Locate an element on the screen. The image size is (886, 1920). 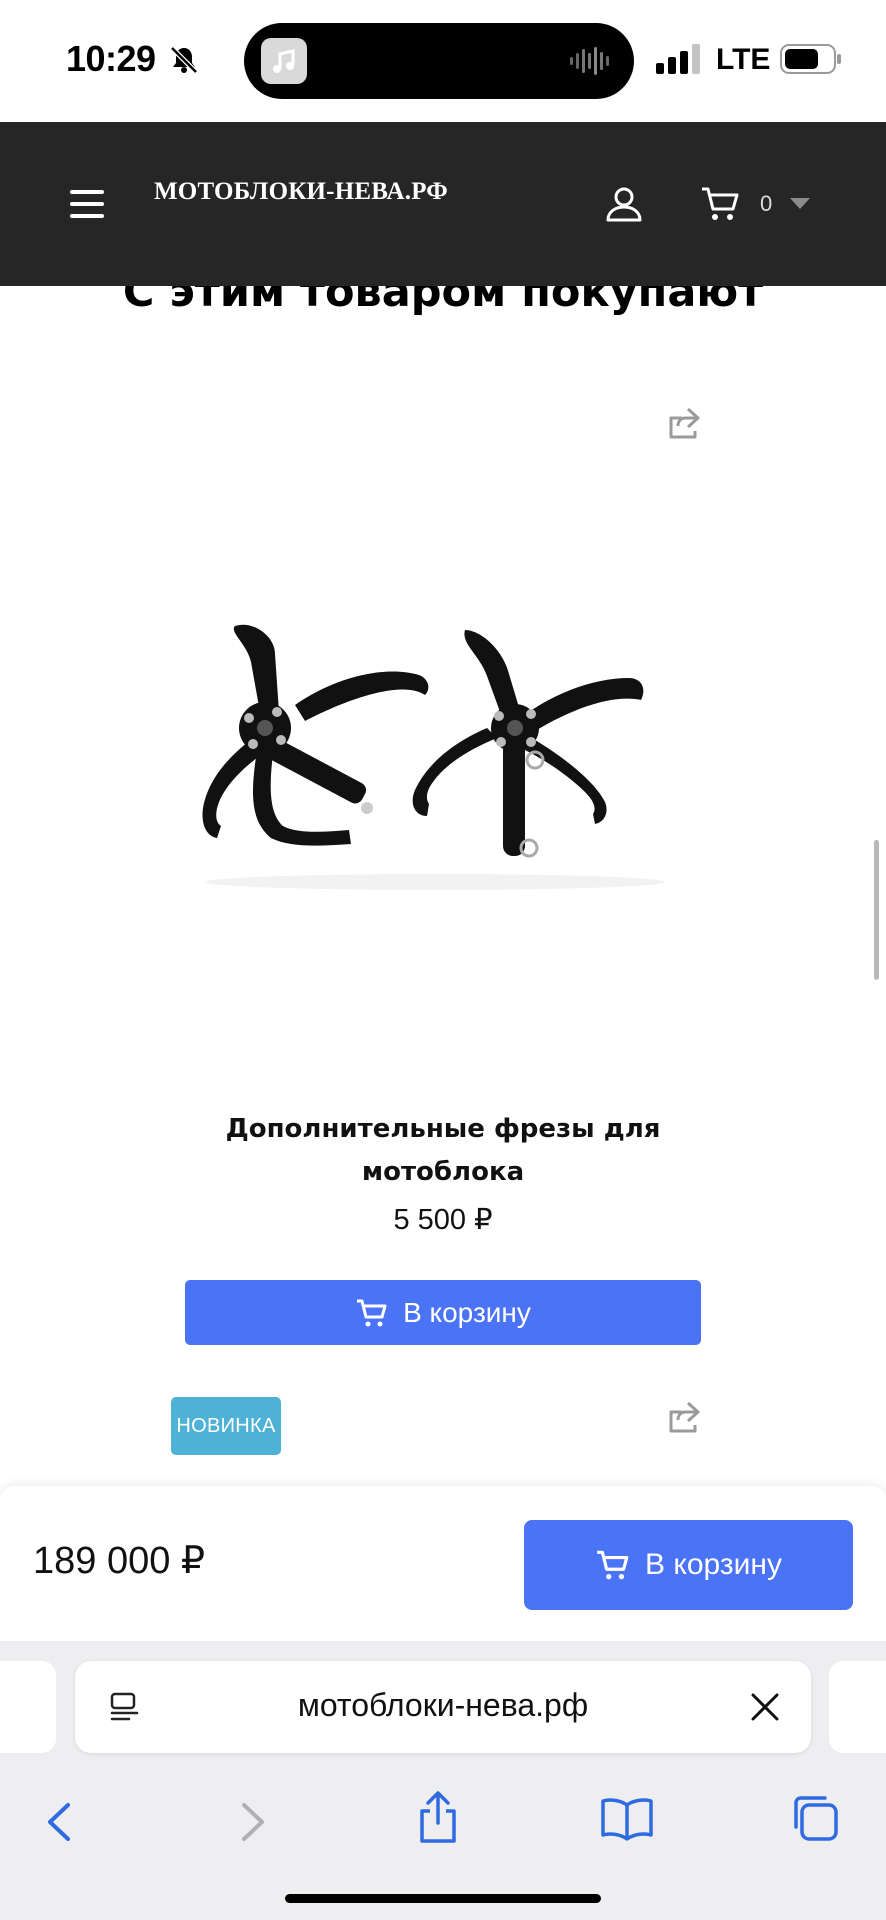
forward-icon is located at coordinates (253, 1822).